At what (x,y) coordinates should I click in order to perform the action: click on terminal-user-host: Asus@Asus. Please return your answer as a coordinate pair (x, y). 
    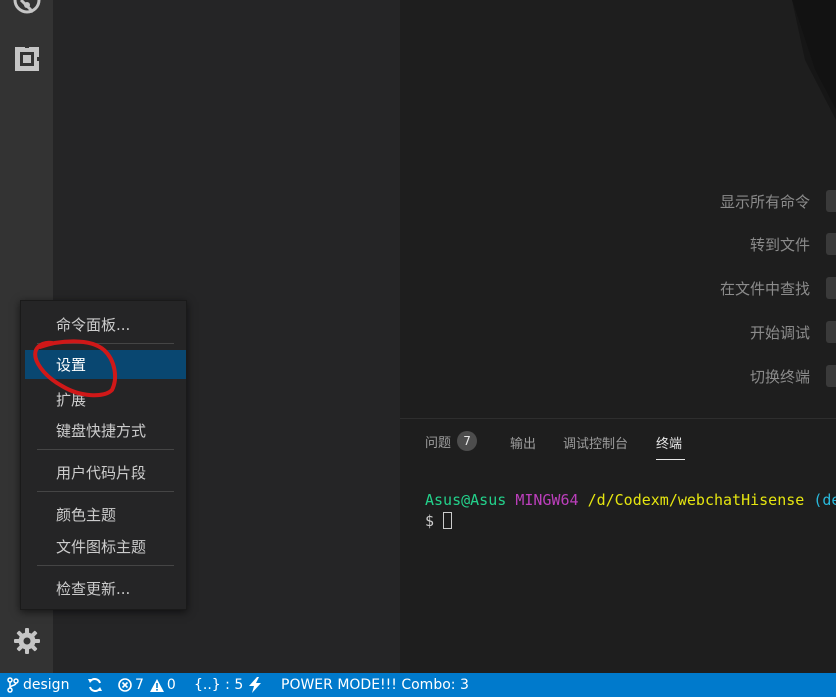
    Looking at the image, I should click on (466, 500).